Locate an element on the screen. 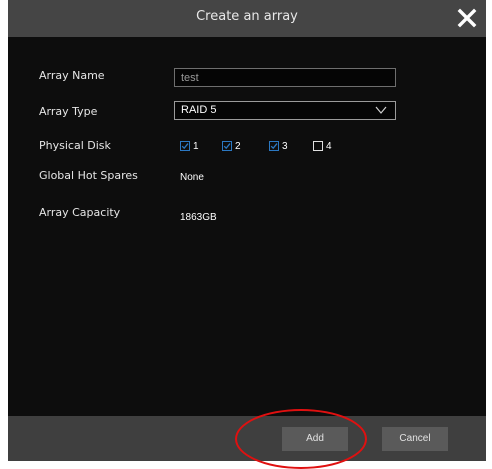 The image size is (492, 469). close-icon is located at coordinates (467, 18).